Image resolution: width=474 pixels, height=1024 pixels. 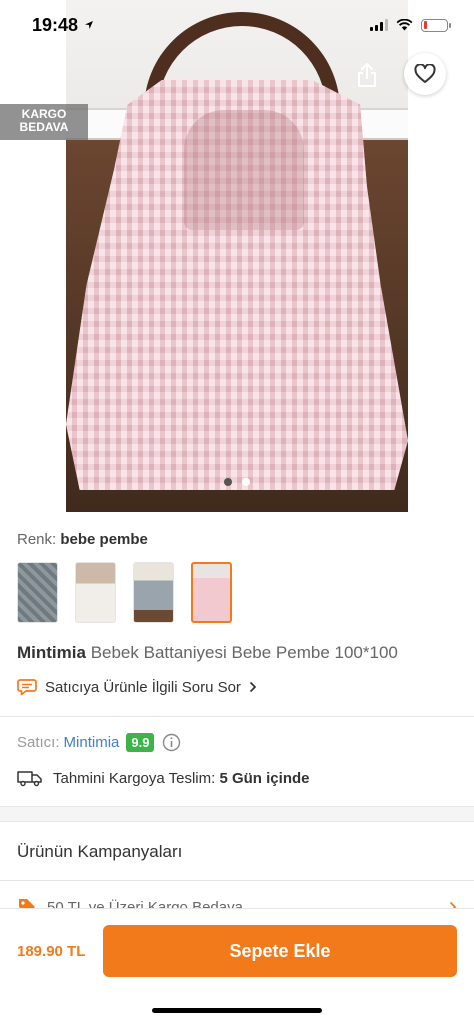 I want to click on share-icon, so click(x=367, y=75).